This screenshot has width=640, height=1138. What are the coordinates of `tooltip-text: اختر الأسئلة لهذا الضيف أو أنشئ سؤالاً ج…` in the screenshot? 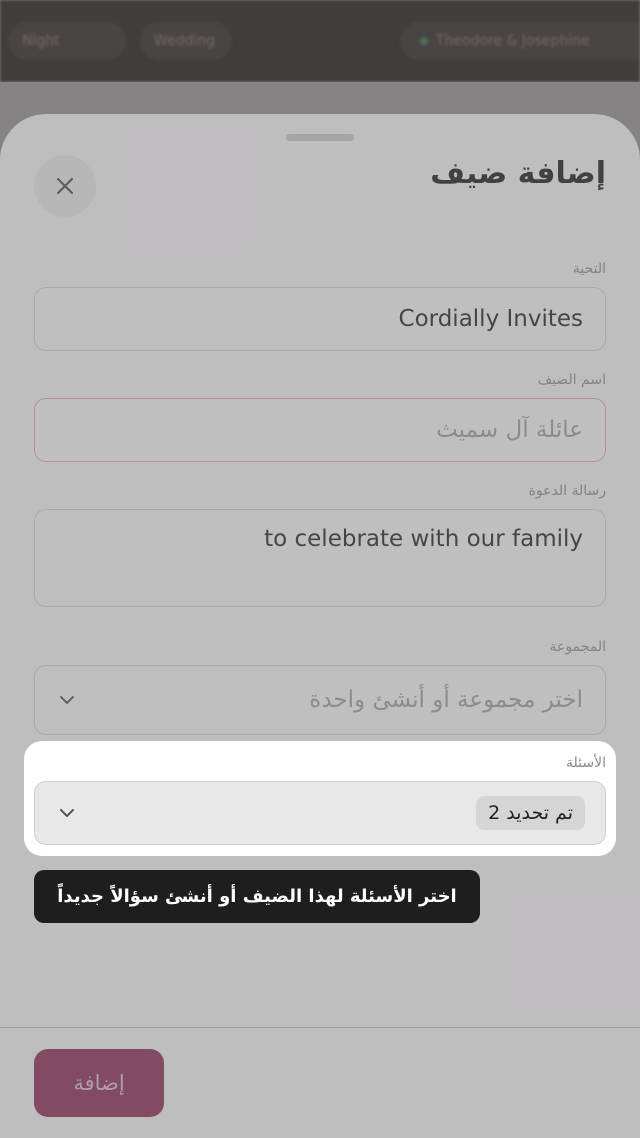 It's located at (257, 896).